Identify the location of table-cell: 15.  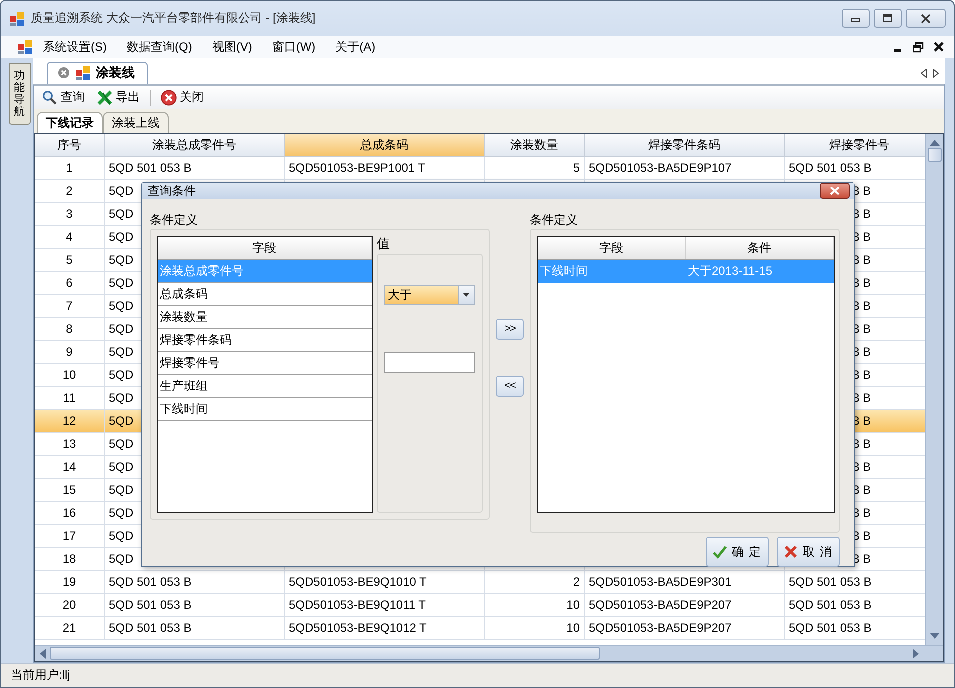
(70, 490).